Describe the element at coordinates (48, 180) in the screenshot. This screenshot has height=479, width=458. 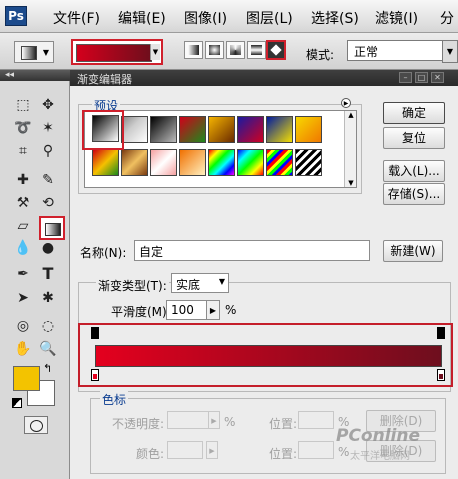
I see `brush-tool-icon: ✎` at that location.